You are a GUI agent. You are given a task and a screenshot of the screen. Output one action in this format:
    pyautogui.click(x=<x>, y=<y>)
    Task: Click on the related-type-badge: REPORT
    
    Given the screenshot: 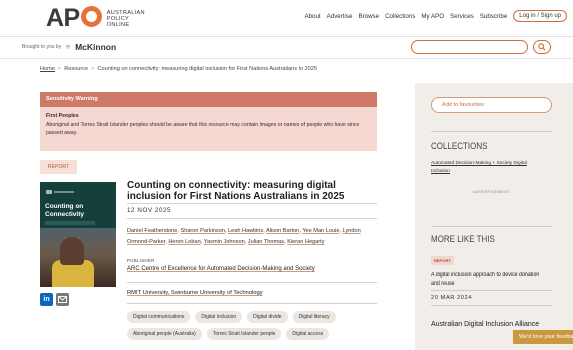 What is the action you would take?
    pyautogui.click(x=442, y=260)
    